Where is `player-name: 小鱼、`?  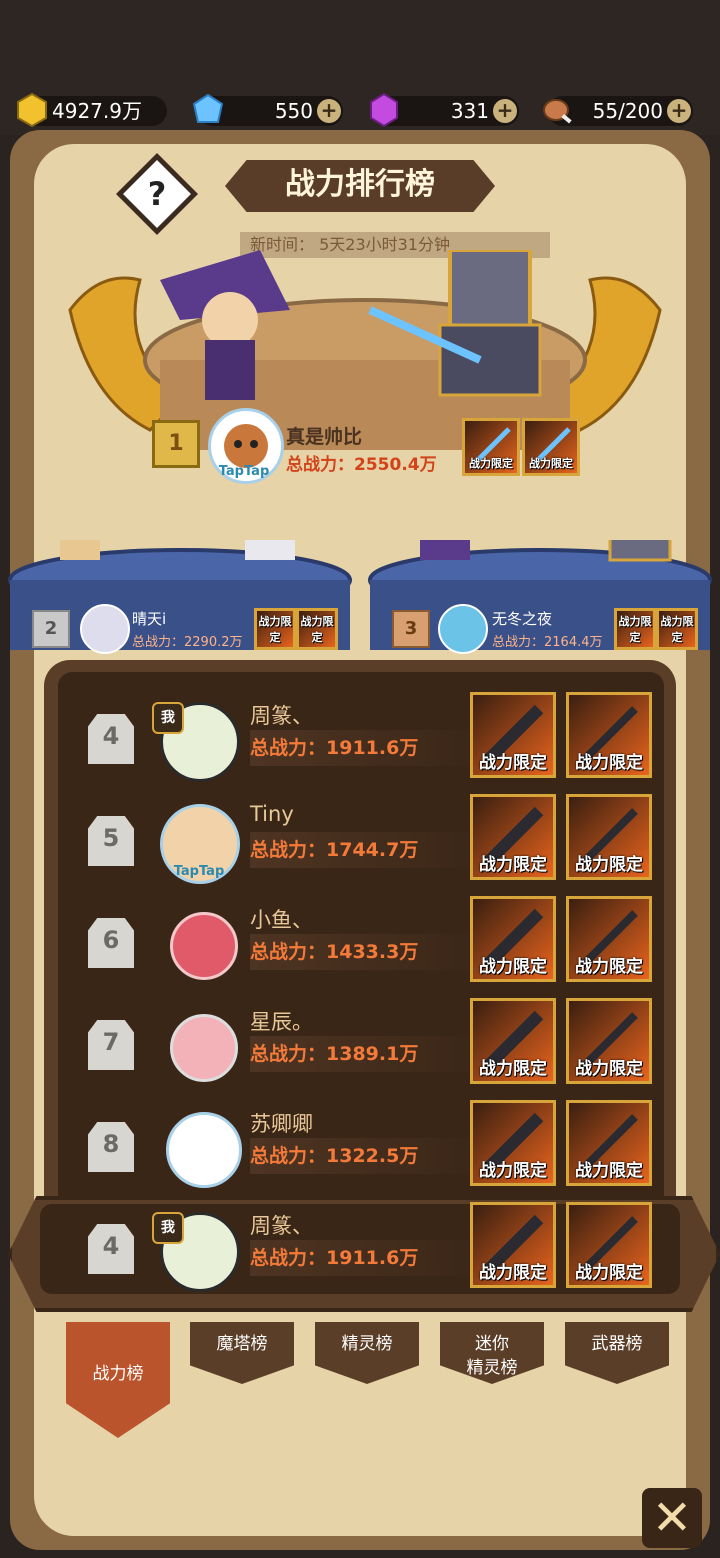
player-name: 小鱼、 is located at coordinates (281, 920).